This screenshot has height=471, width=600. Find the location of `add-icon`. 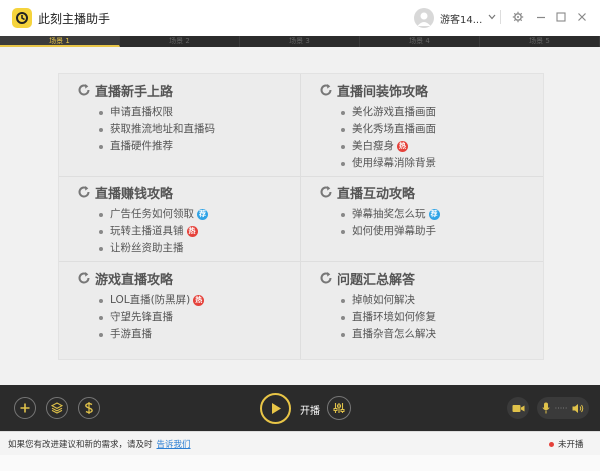

add-icon is located at coordinates (25, 408).